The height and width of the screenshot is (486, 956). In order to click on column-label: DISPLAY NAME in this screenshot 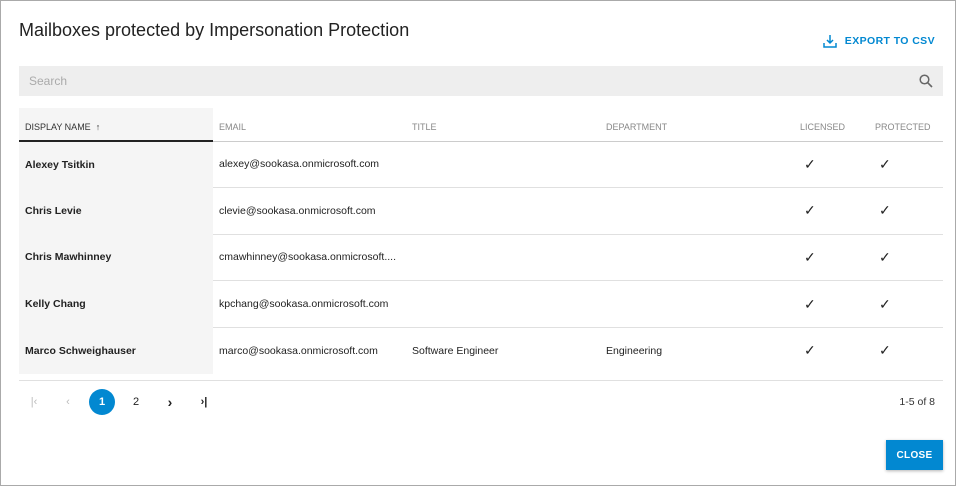, I will do `click(58, 127)`.